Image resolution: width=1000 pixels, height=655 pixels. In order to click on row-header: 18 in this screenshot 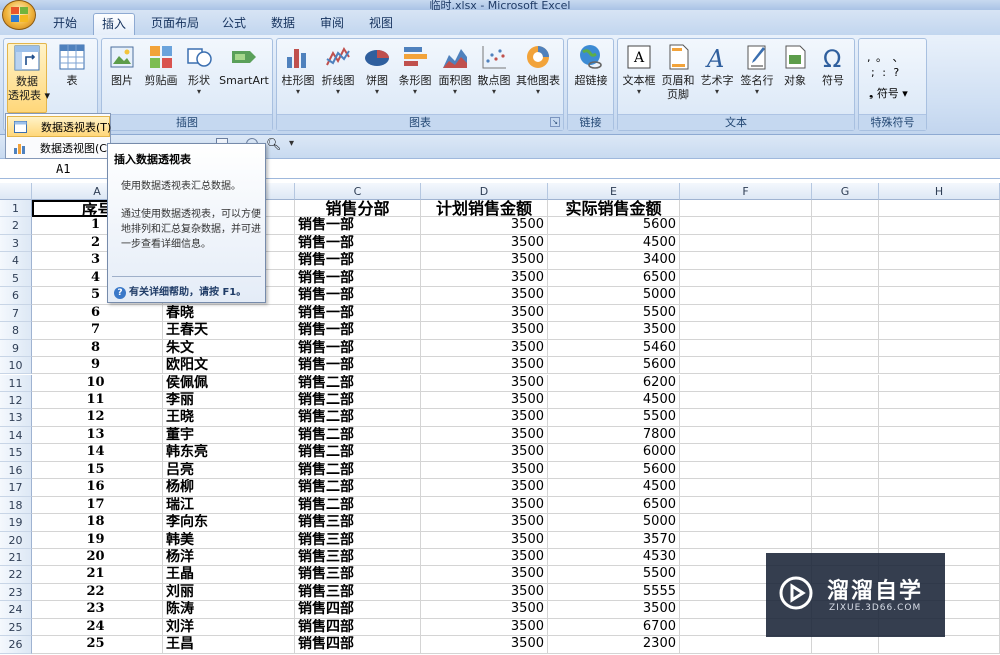, I will do `click(16, 505)`.